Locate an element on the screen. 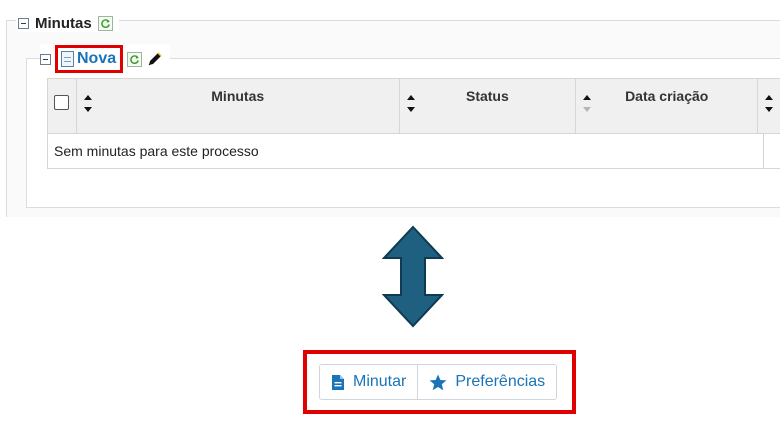  select-all-checkbox is located at coordinates (62, 102).